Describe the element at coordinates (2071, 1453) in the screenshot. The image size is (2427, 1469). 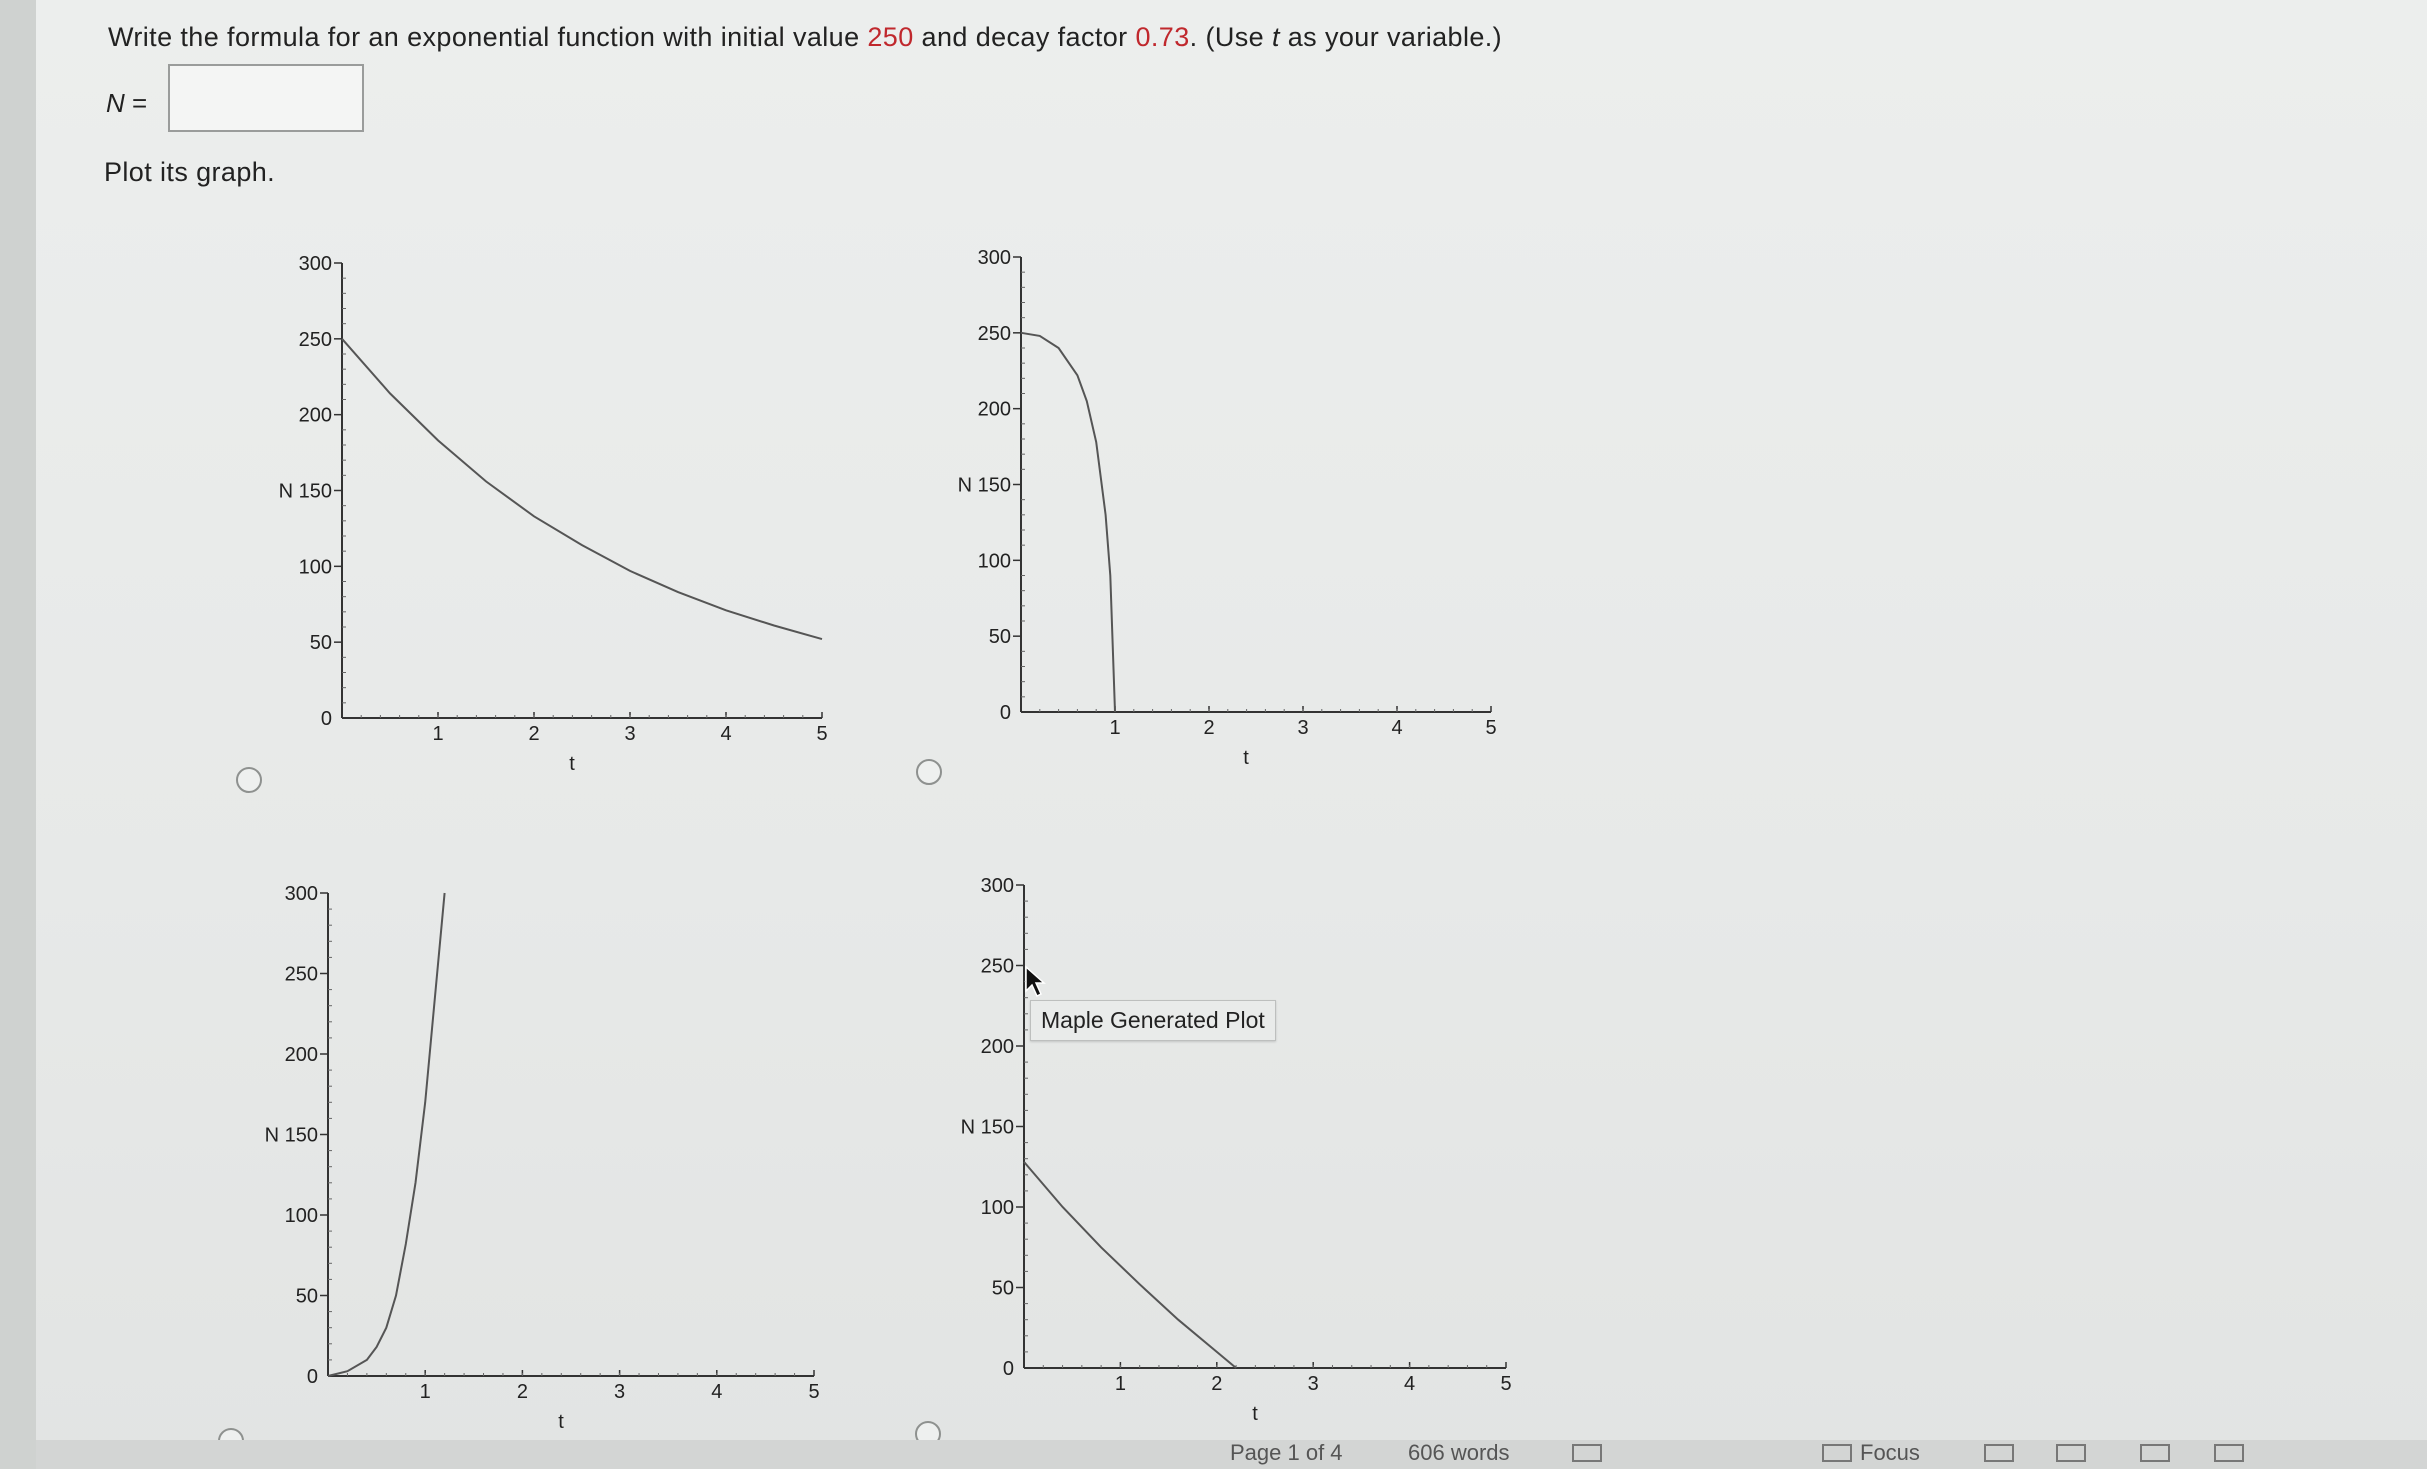
I see `web-layout-icon` at that location.